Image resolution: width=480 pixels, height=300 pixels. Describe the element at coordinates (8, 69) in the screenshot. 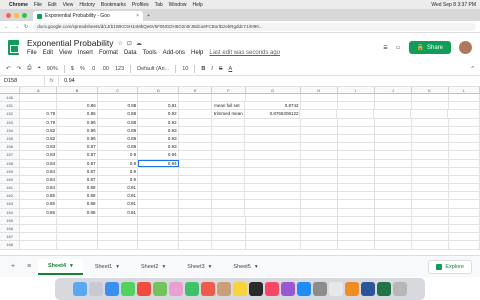

I see `undo-icon: ↶` at that location.